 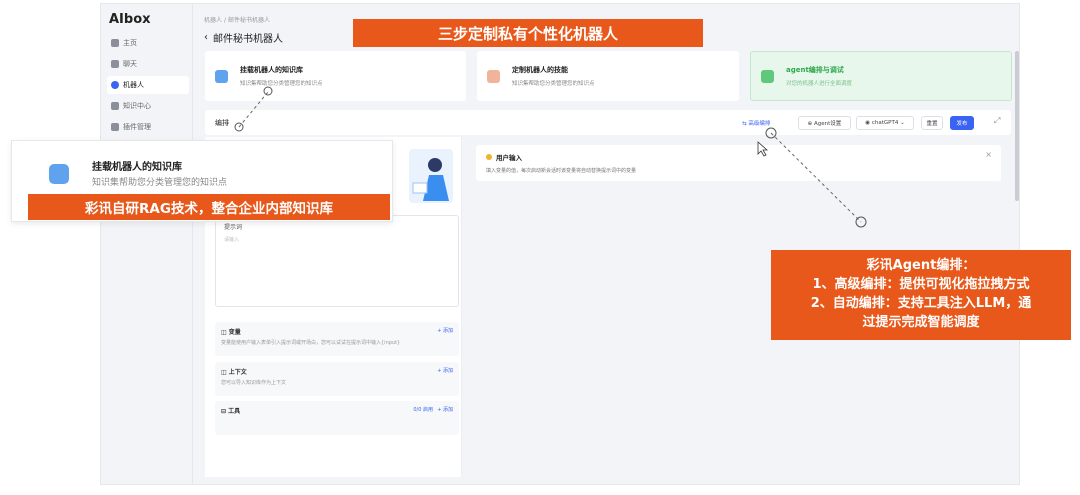 I want to click on sidebar-item-home: 主页, so click(x=148, y=43).